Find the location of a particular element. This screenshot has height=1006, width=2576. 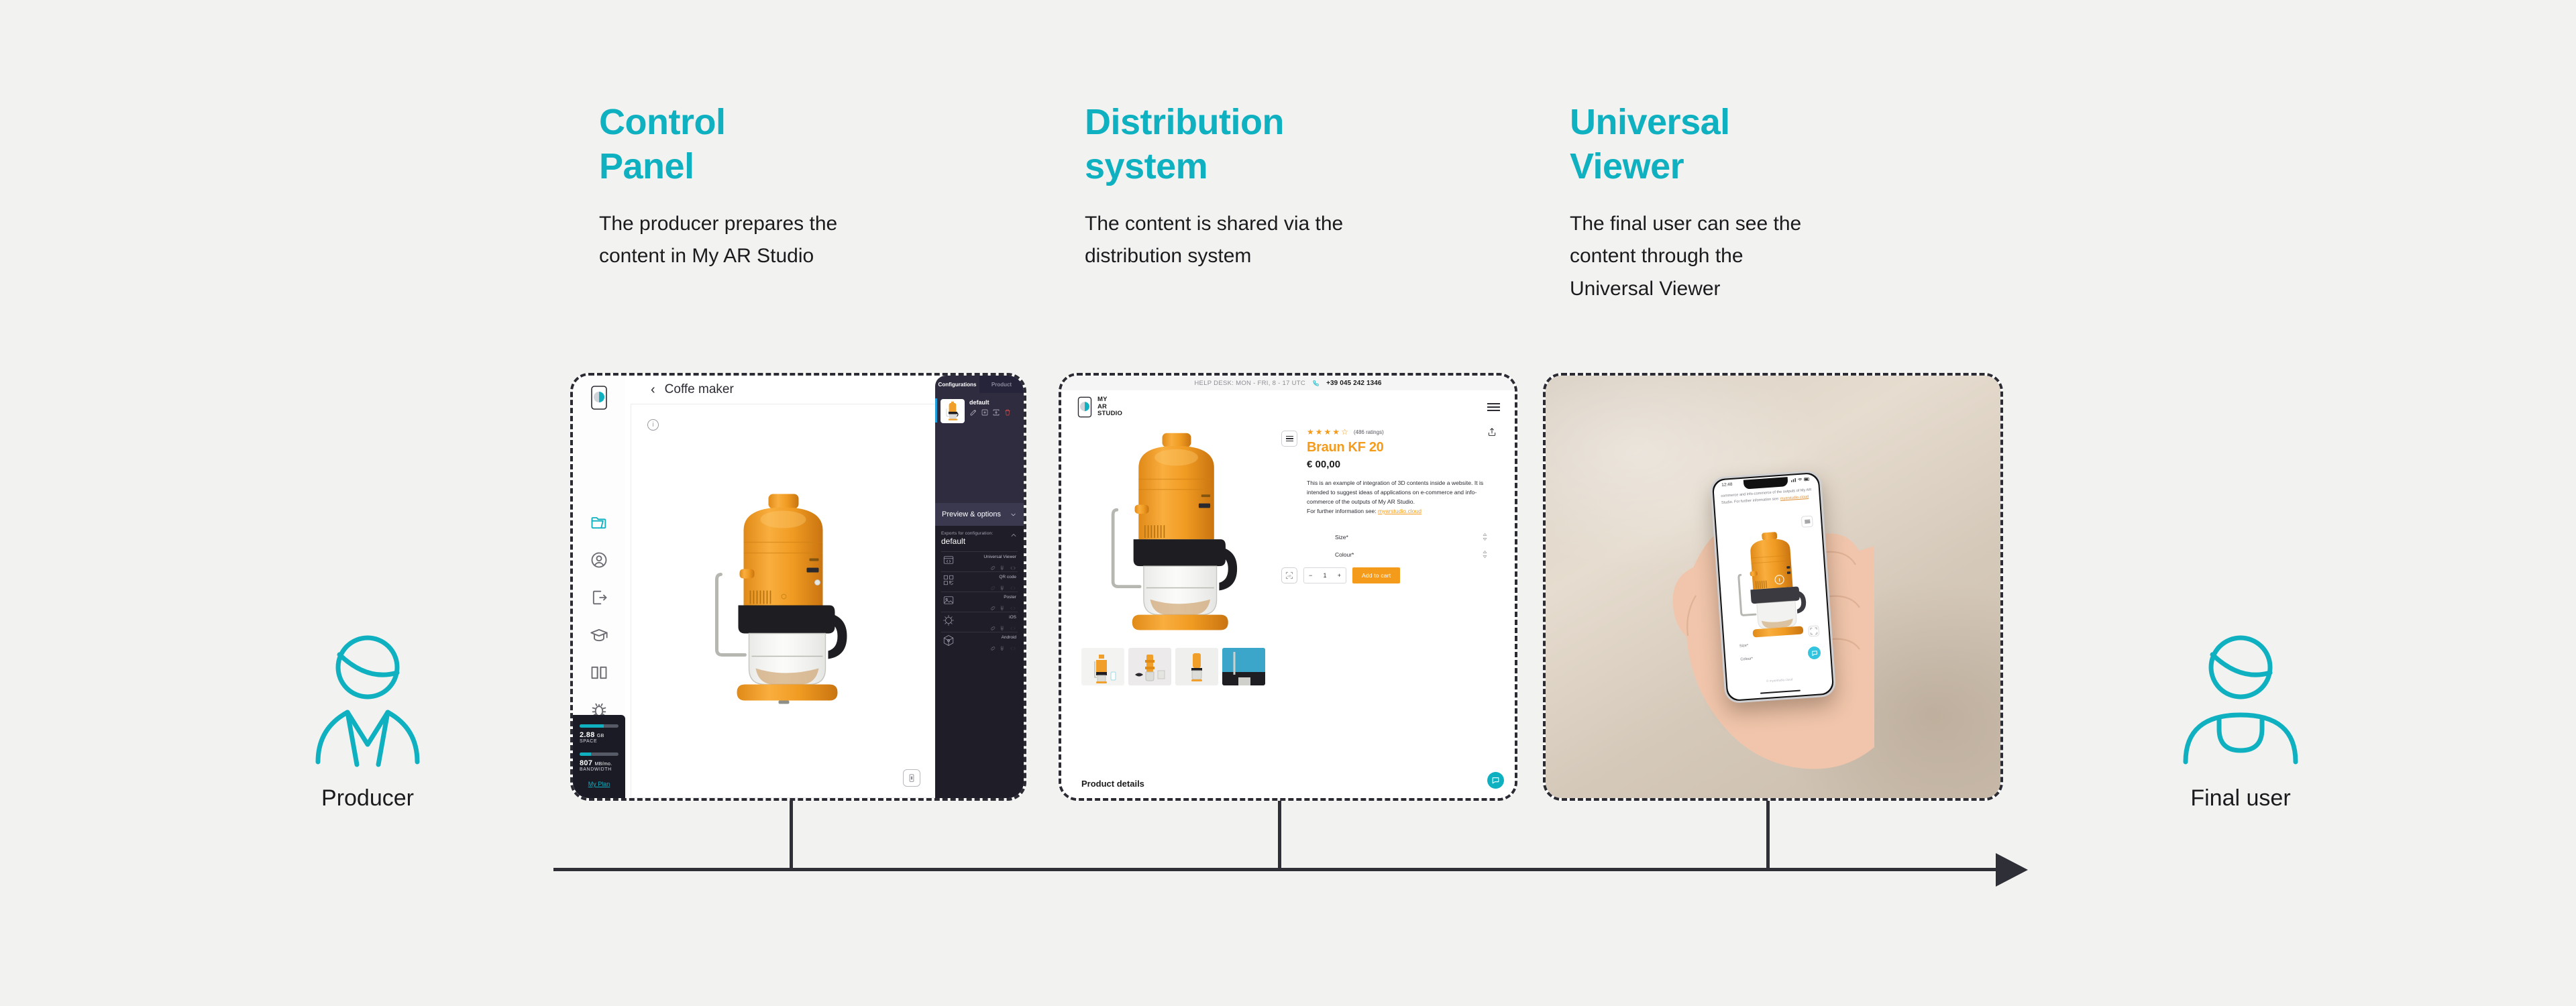

my-plan-link: My Plan is located at coordinates (599, 784).